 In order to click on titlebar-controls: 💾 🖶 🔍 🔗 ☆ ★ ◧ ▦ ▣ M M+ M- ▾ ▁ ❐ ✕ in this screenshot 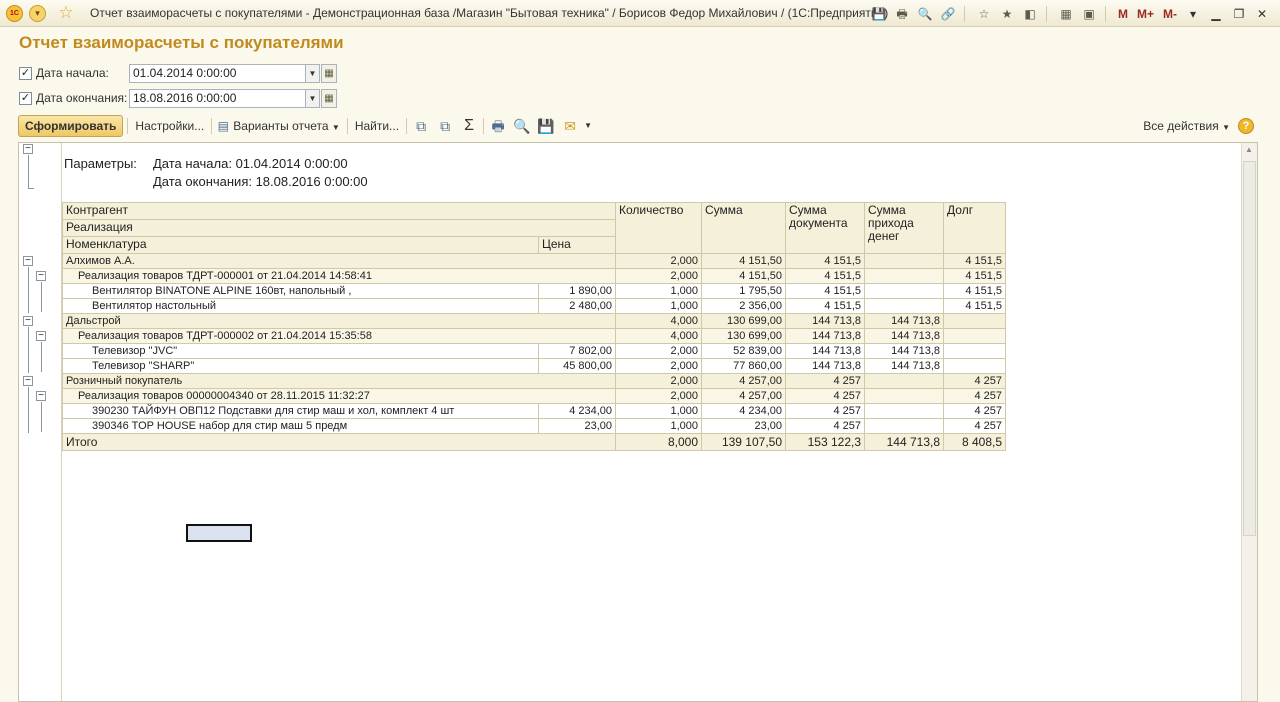, I will do `click(1069, 13)`.